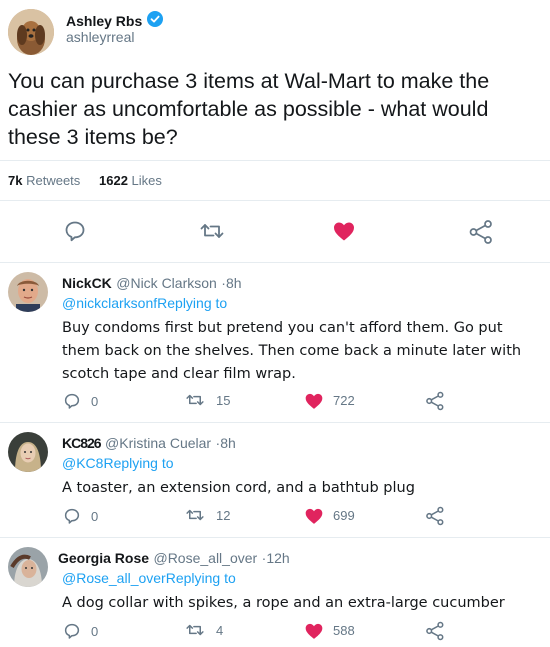 The width and height of the screenshot is (550, 647). Describe the element at coordinates (31, 32) in the screenshot. I see `author-avatar` at that location.